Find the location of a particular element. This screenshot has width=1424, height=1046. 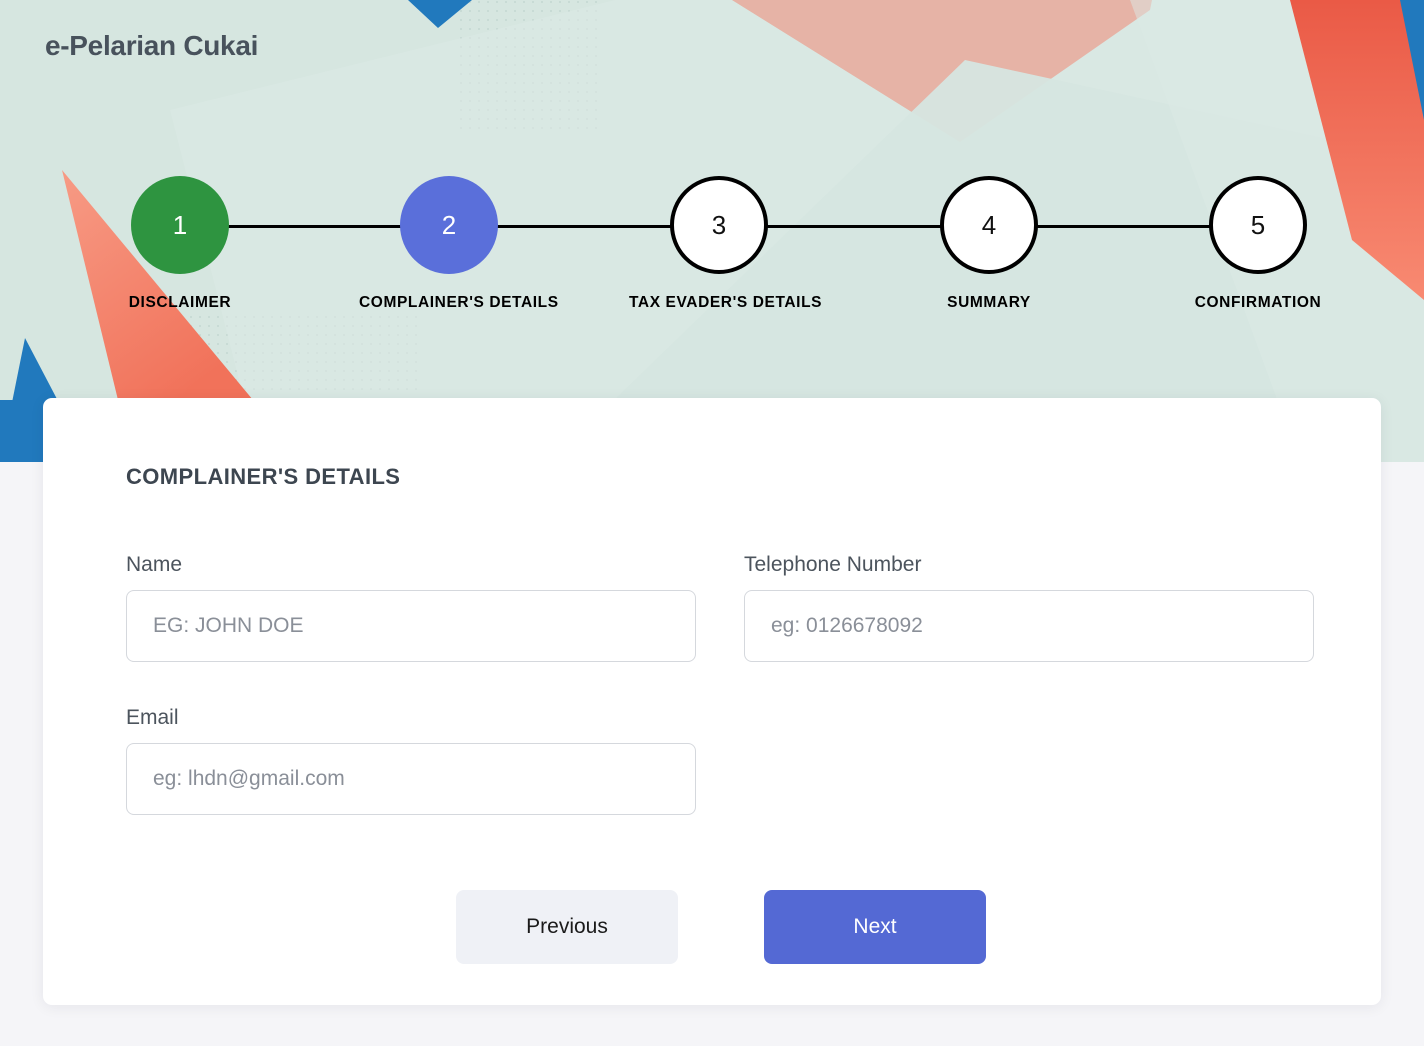

step-number-3: 3 is located at coordinates (719, 224).